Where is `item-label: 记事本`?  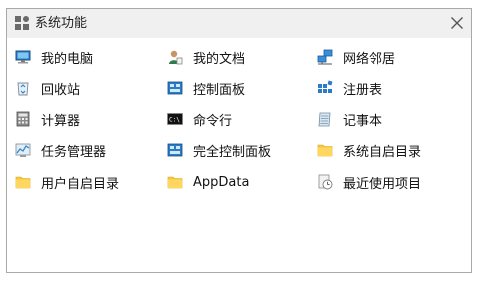
item-label: 记事本 is located at coordinates (363, 121).